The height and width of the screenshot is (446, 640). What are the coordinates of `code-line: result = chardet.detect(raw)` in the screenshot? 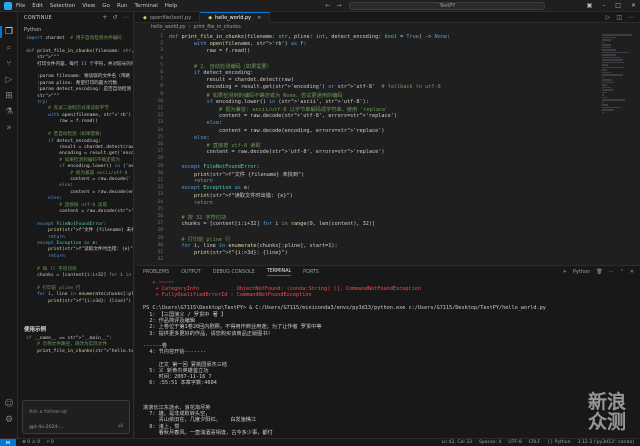 It's located at (231, 80).